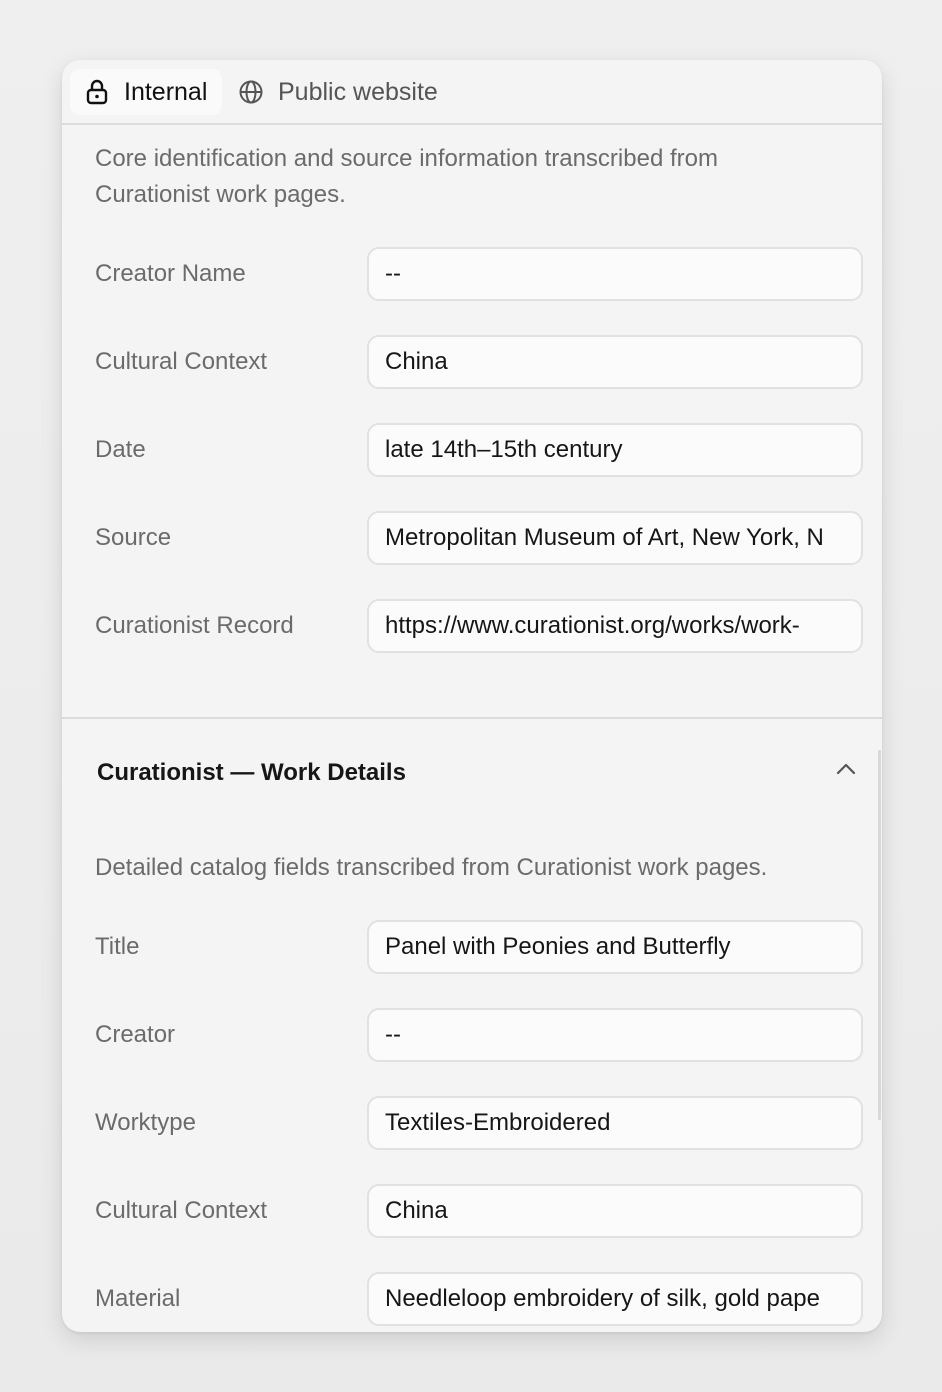 The image size is (942, 1392). Describe the element at coordinates (251, 773) in the screenshot. I see `section-title-work-details: Curationist — Work Details` at that location.